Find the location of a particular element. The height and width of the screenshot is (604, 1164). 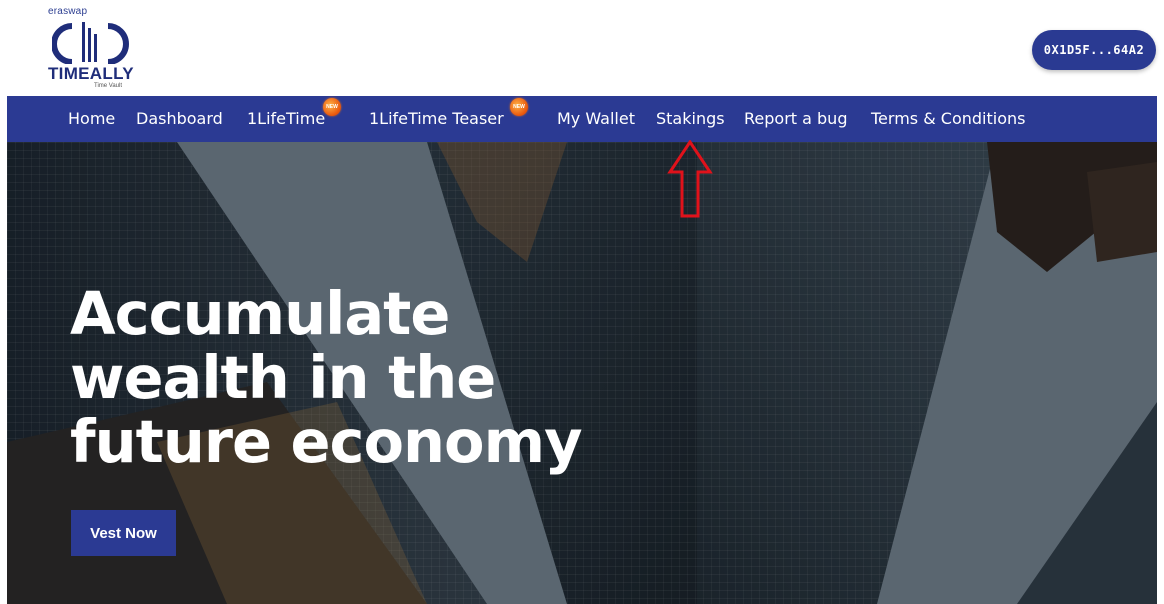

logo-tagline: Time Vault is located at coordinates (108, 86).